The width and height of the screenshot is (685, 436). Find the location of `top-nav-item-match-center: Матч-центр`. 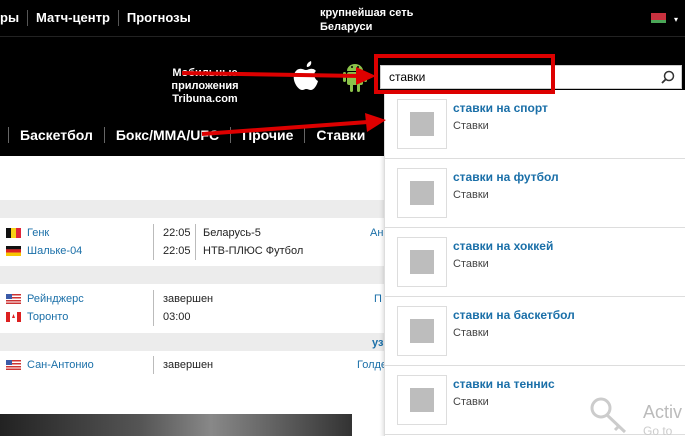

top-nav-item-match-center: Матч-центр is located at coordinates (73, 18).